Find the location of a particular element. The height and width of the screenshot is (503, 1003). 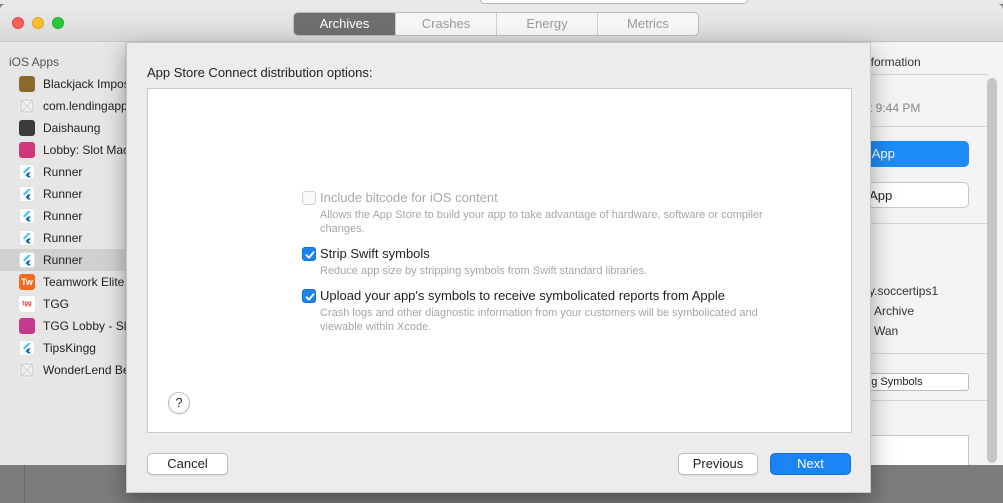

distribute-app-button: te App is located at coordinates (911, 154).